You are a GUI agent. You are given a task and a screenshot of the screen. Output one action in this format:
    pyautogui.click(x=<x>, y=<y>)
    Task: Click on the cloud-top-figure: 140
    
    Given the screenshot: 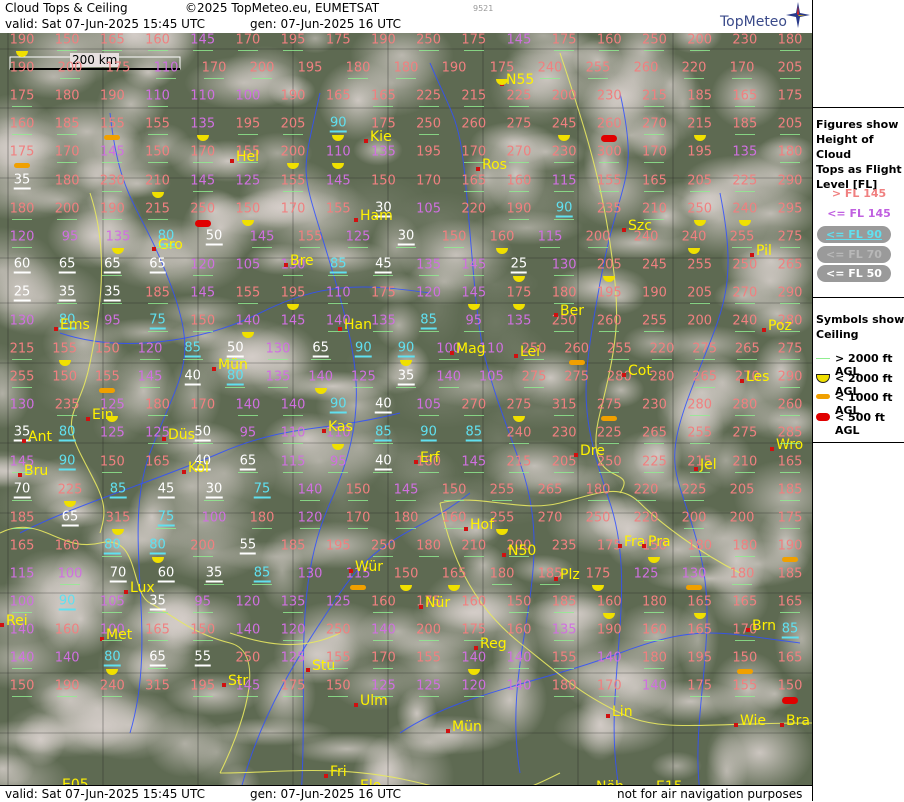 What is the action you would take?
    pyautogui.click(x=293, y=405)
    